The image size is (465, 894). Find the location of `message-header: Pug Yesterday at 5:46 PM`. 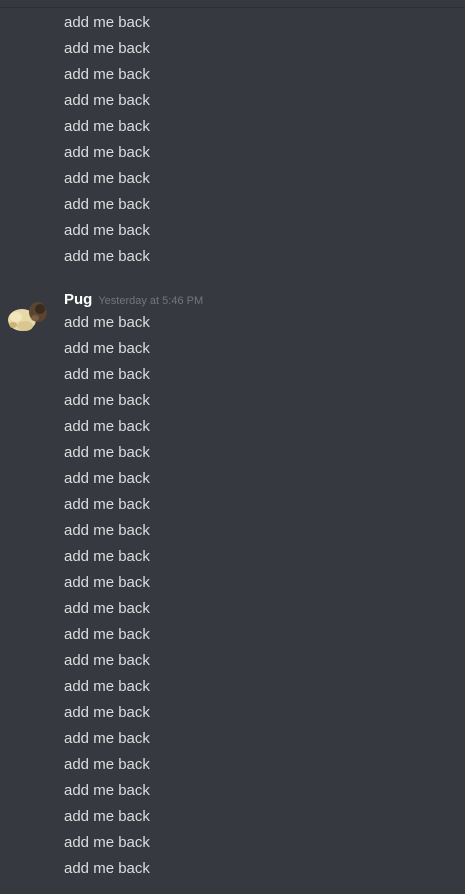

message-header: Pug Yesterday at 5:46 PM is located at coordinates (133, 300).